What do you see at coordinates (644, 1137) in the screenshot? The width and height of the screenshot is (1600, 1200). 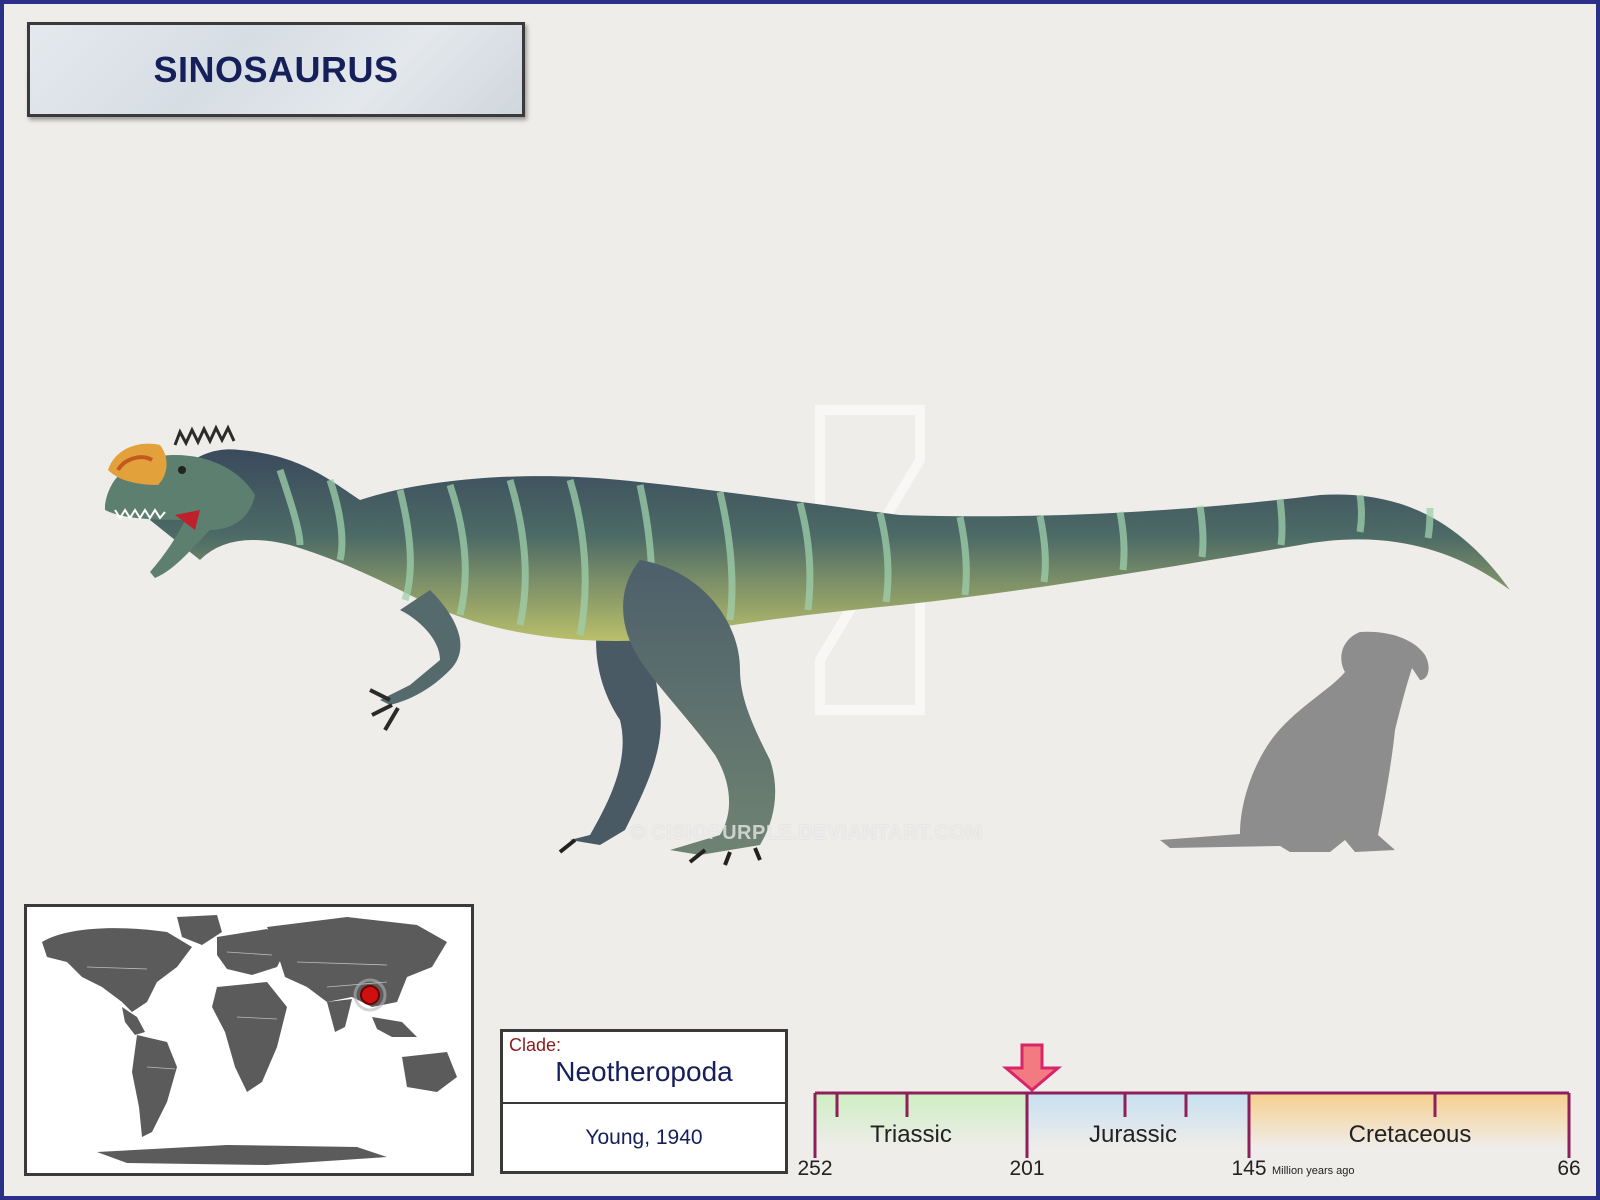 I see `clade-author: Young, 1940` at bounding box center [644, 1137].